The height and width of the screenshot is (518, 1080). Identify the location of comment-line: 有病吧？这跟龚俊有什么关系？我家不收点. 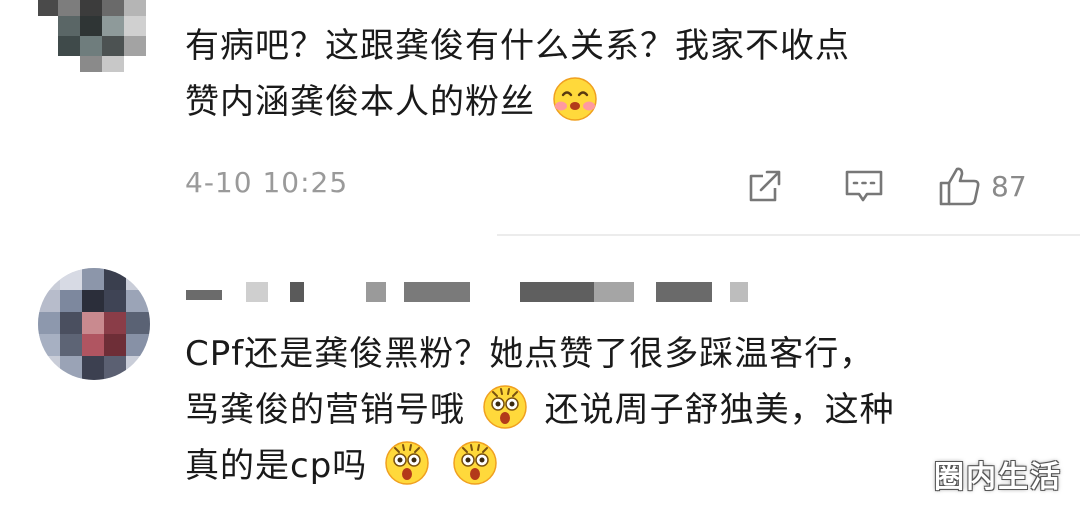
(517, 46).